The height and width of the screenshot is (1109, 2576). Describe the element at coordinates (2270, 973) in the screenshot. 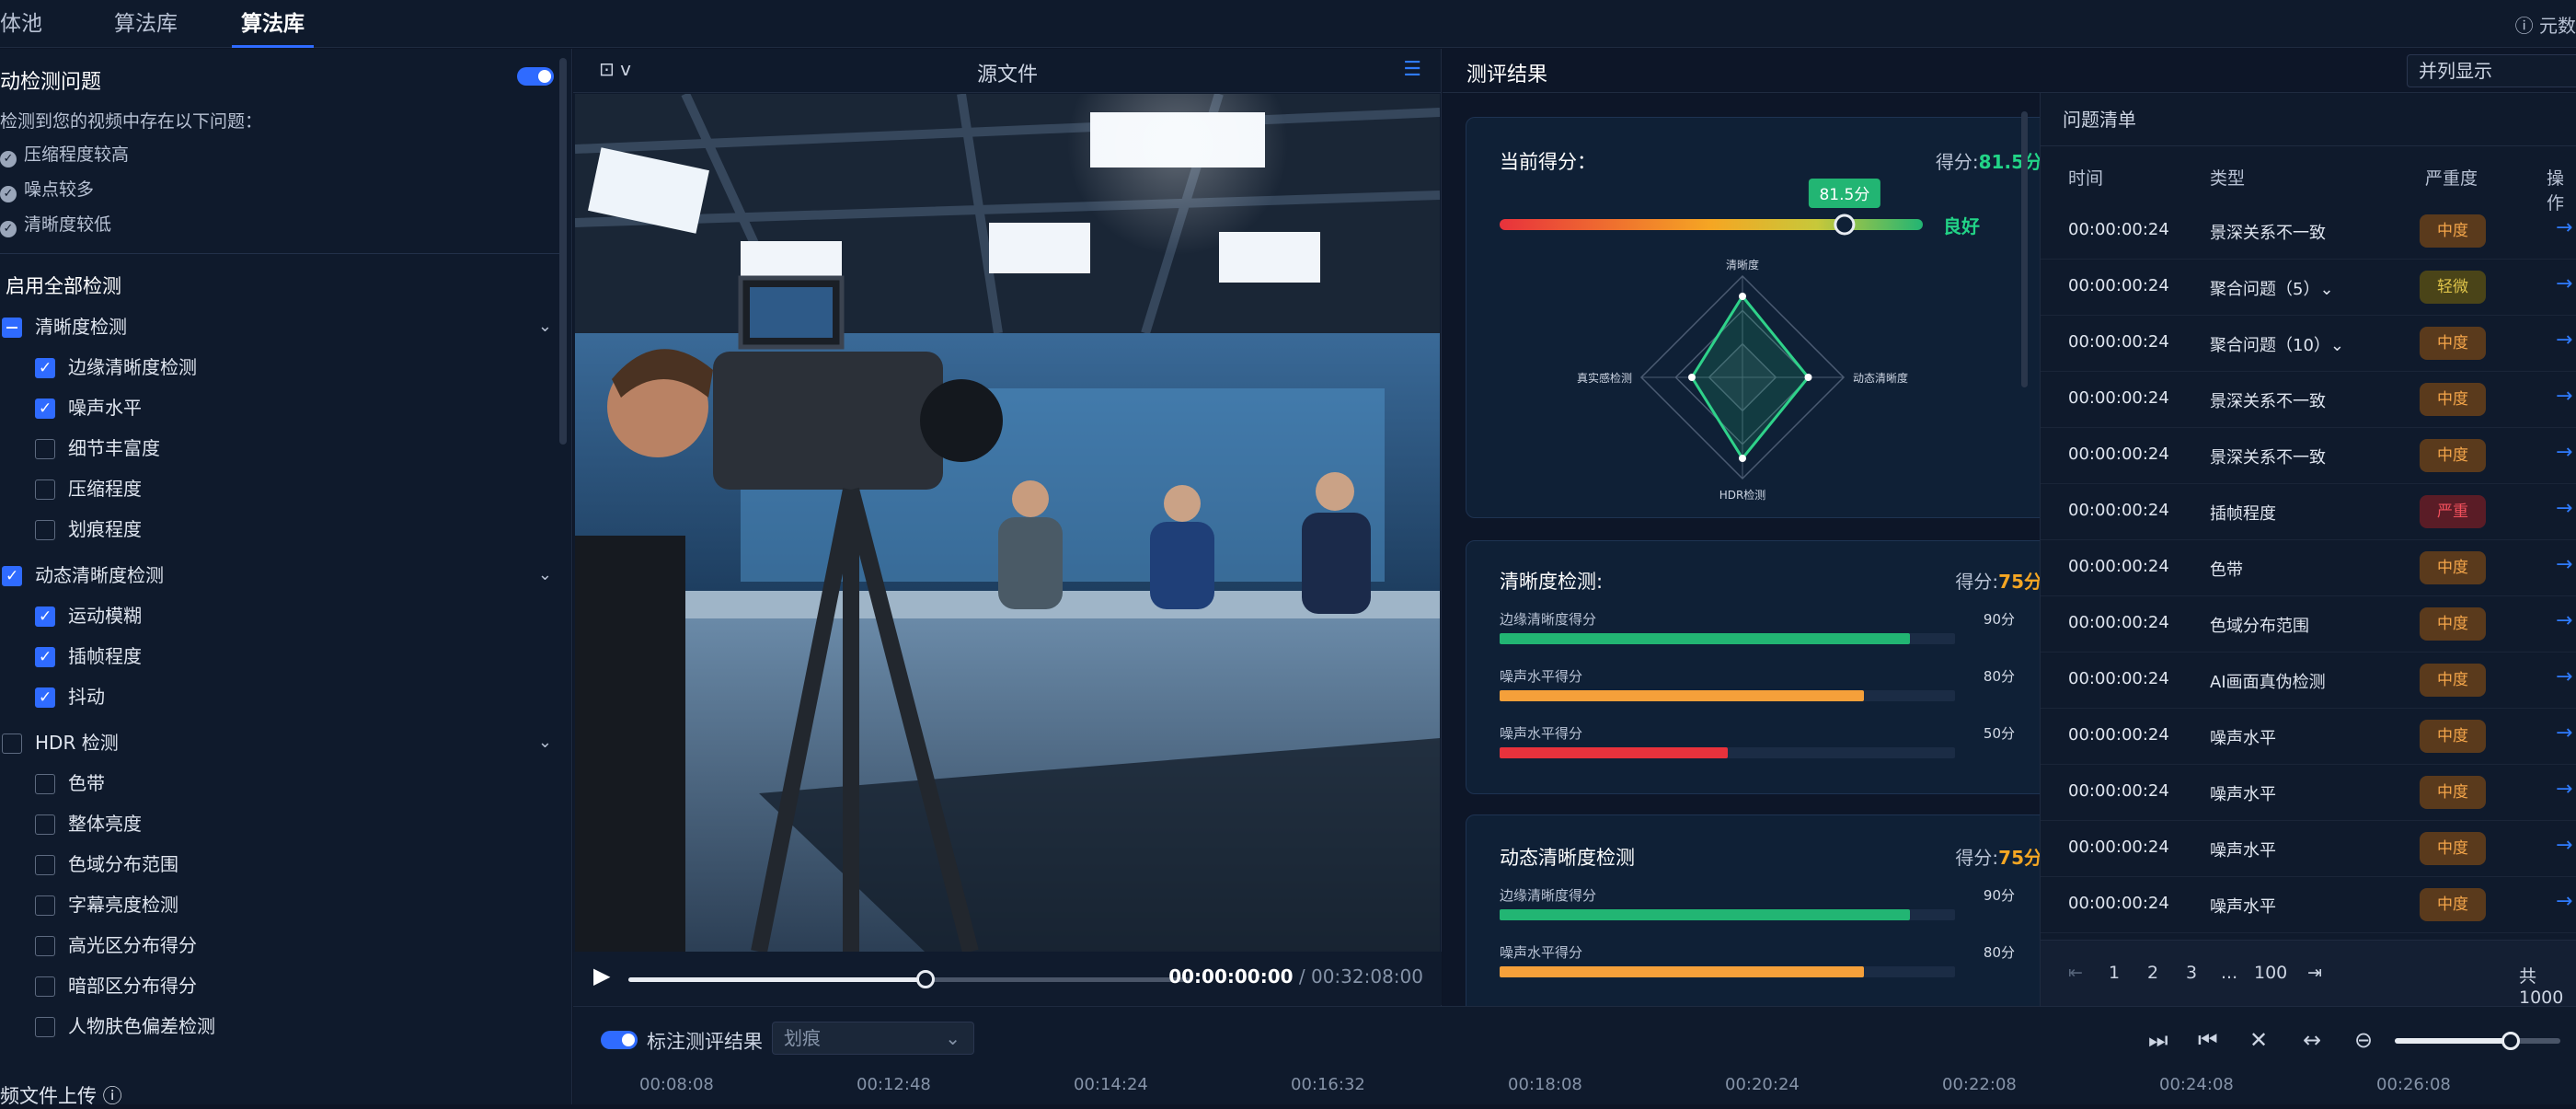

I see `page-100: 100` at that location.